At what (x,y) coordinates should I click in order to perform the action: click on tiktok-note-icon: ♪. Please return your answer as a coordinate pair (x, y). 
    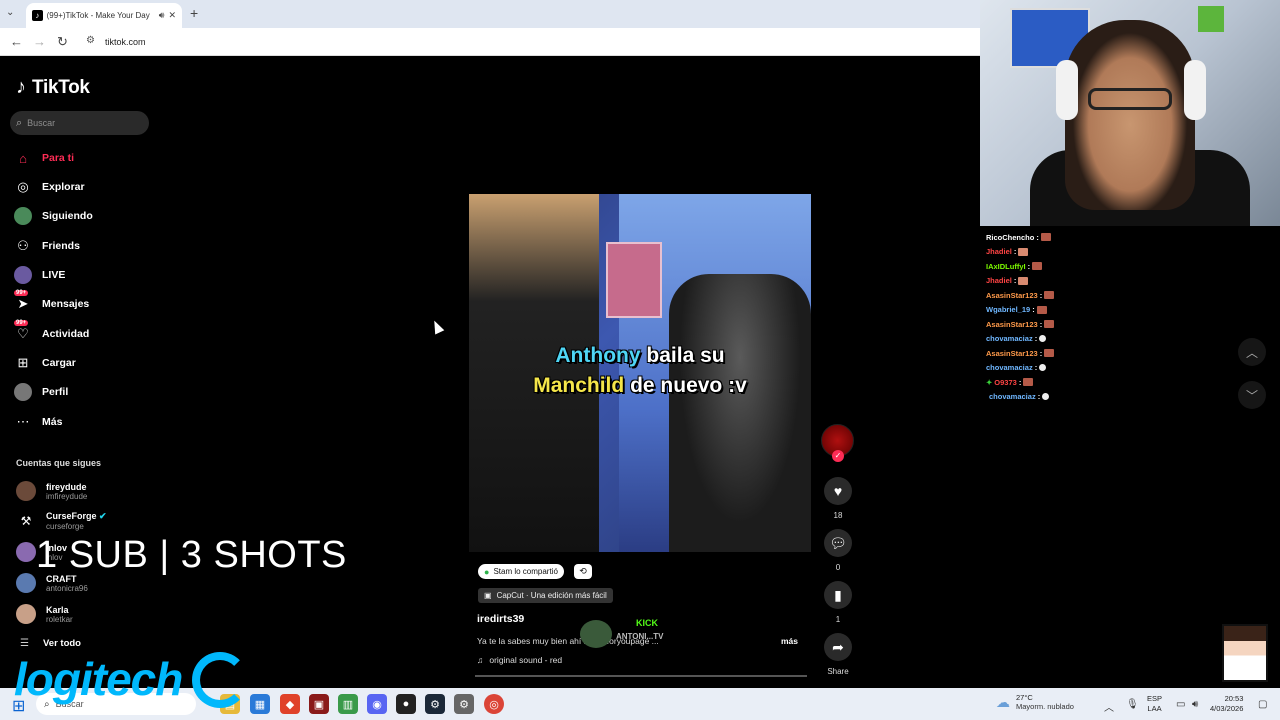
    Looking at the image, I should click on (21, 87).